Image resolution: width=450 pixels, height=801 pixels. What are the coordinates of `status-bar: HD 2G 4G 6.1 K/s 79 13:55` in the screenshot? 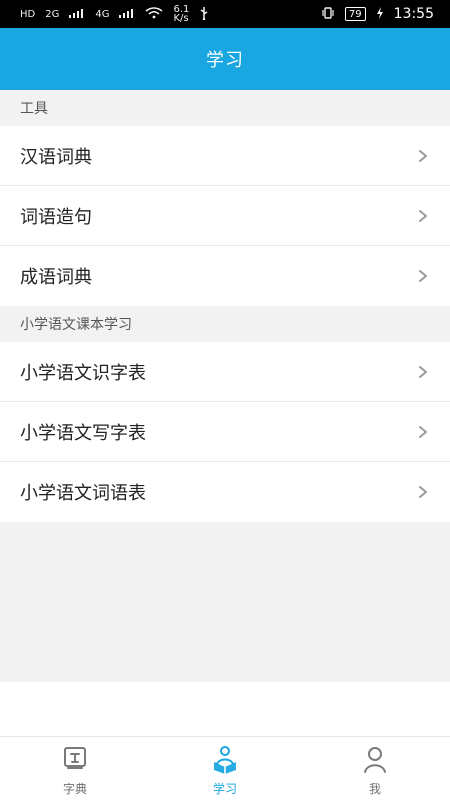 It's located at (225, 14).